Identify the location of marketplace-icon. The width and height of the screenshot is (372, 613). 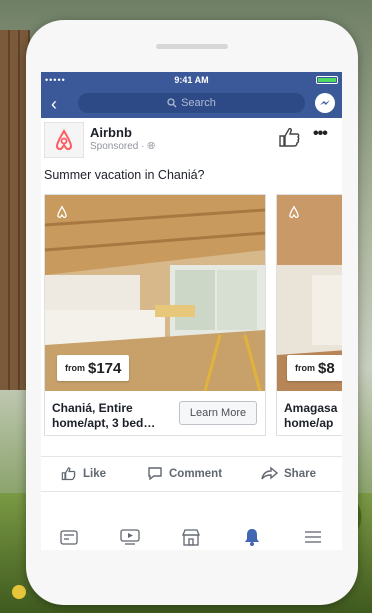
(191, 537).